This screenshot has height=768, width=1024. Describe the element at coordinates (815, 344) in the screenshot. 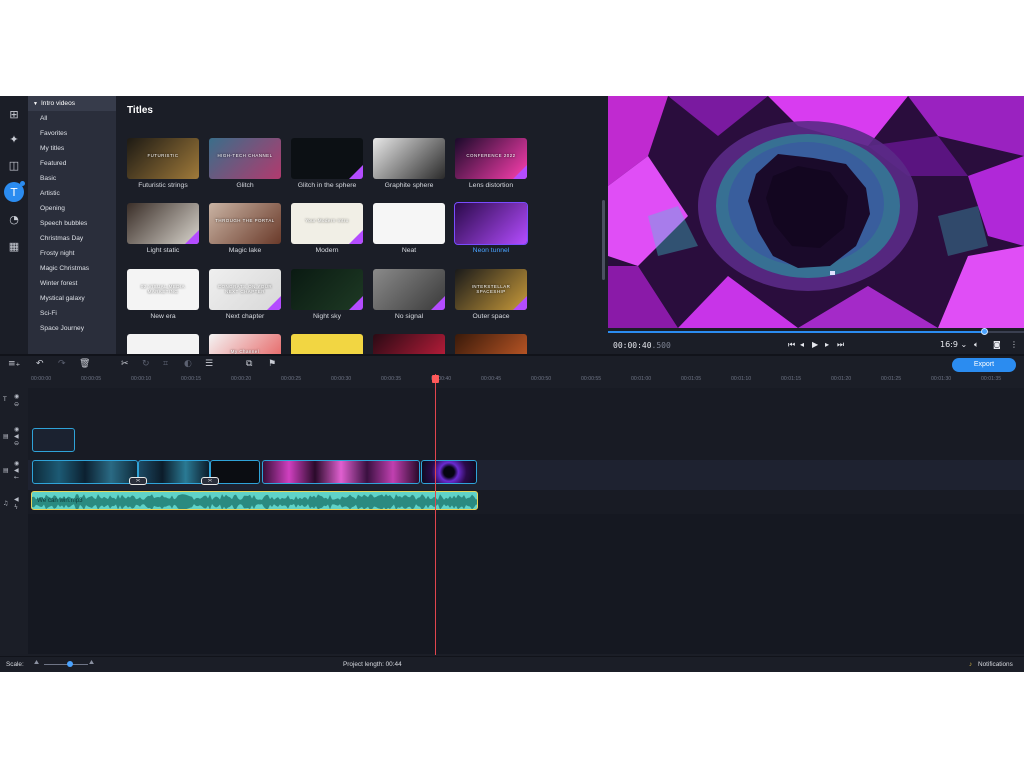

I see `play-icon: ▶` at that location.